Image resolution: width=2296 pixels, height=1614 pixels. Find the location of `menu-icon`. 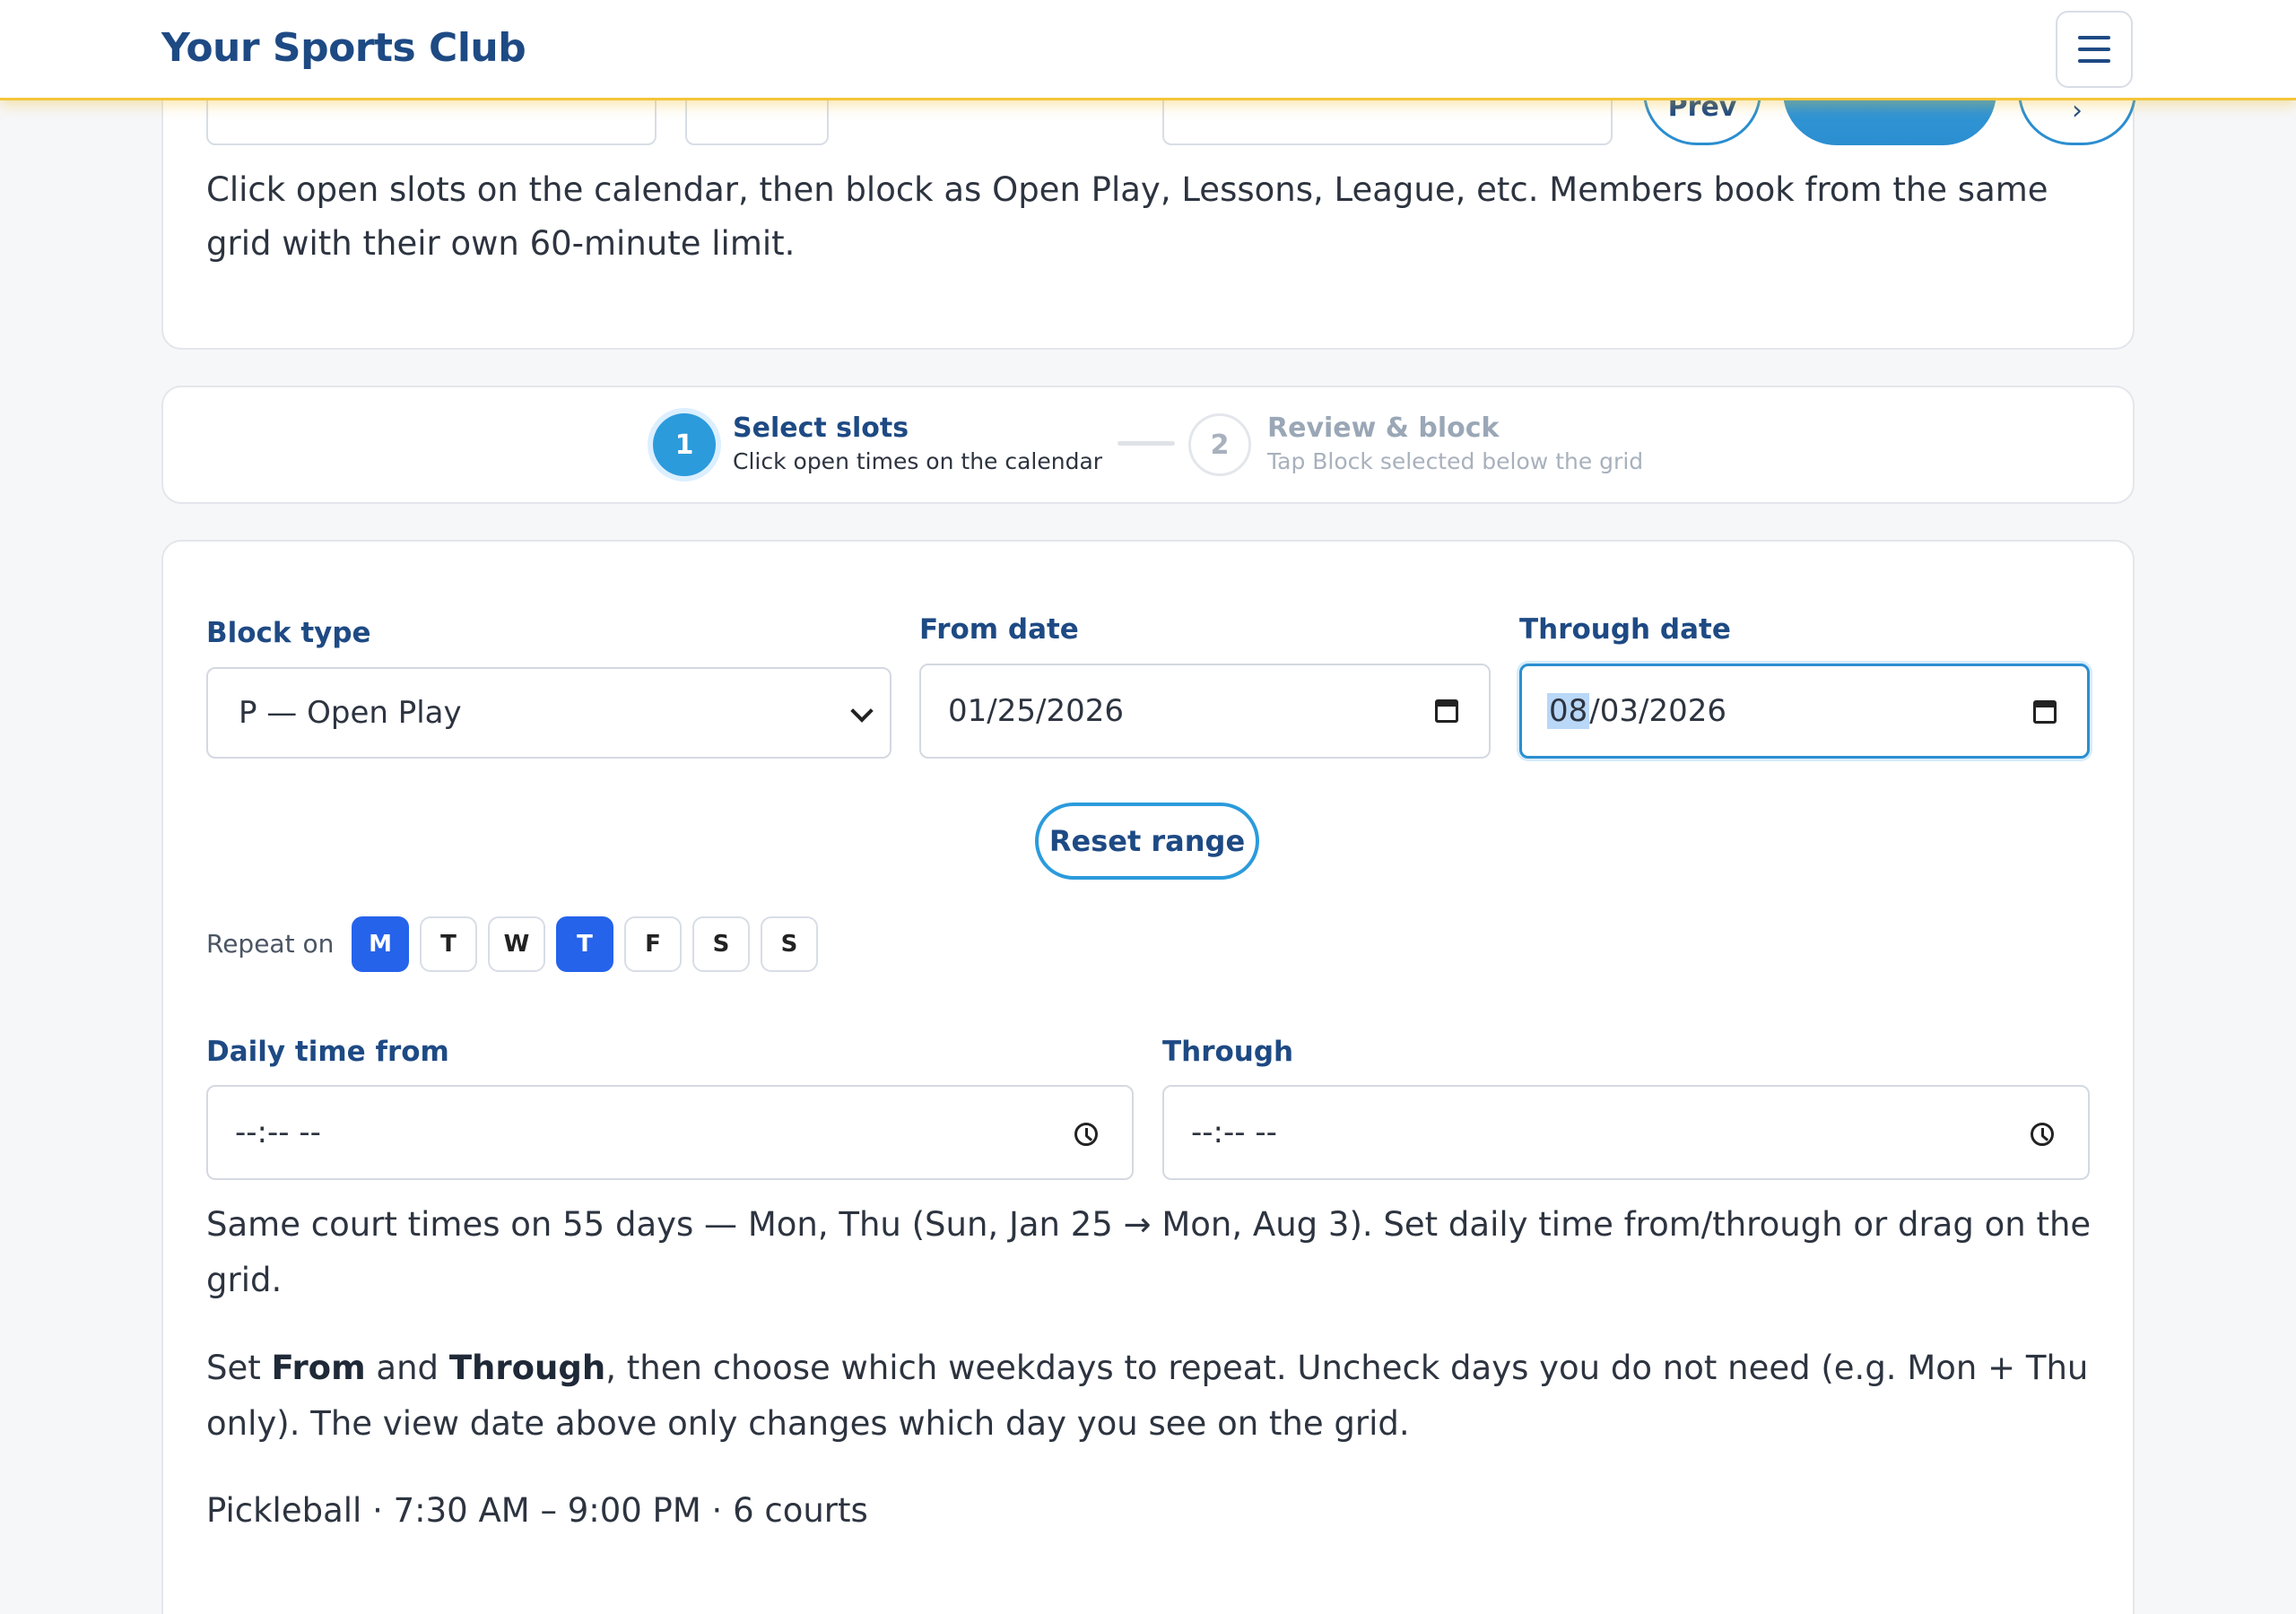

menu-icon is located at coordinates (2094, 49).